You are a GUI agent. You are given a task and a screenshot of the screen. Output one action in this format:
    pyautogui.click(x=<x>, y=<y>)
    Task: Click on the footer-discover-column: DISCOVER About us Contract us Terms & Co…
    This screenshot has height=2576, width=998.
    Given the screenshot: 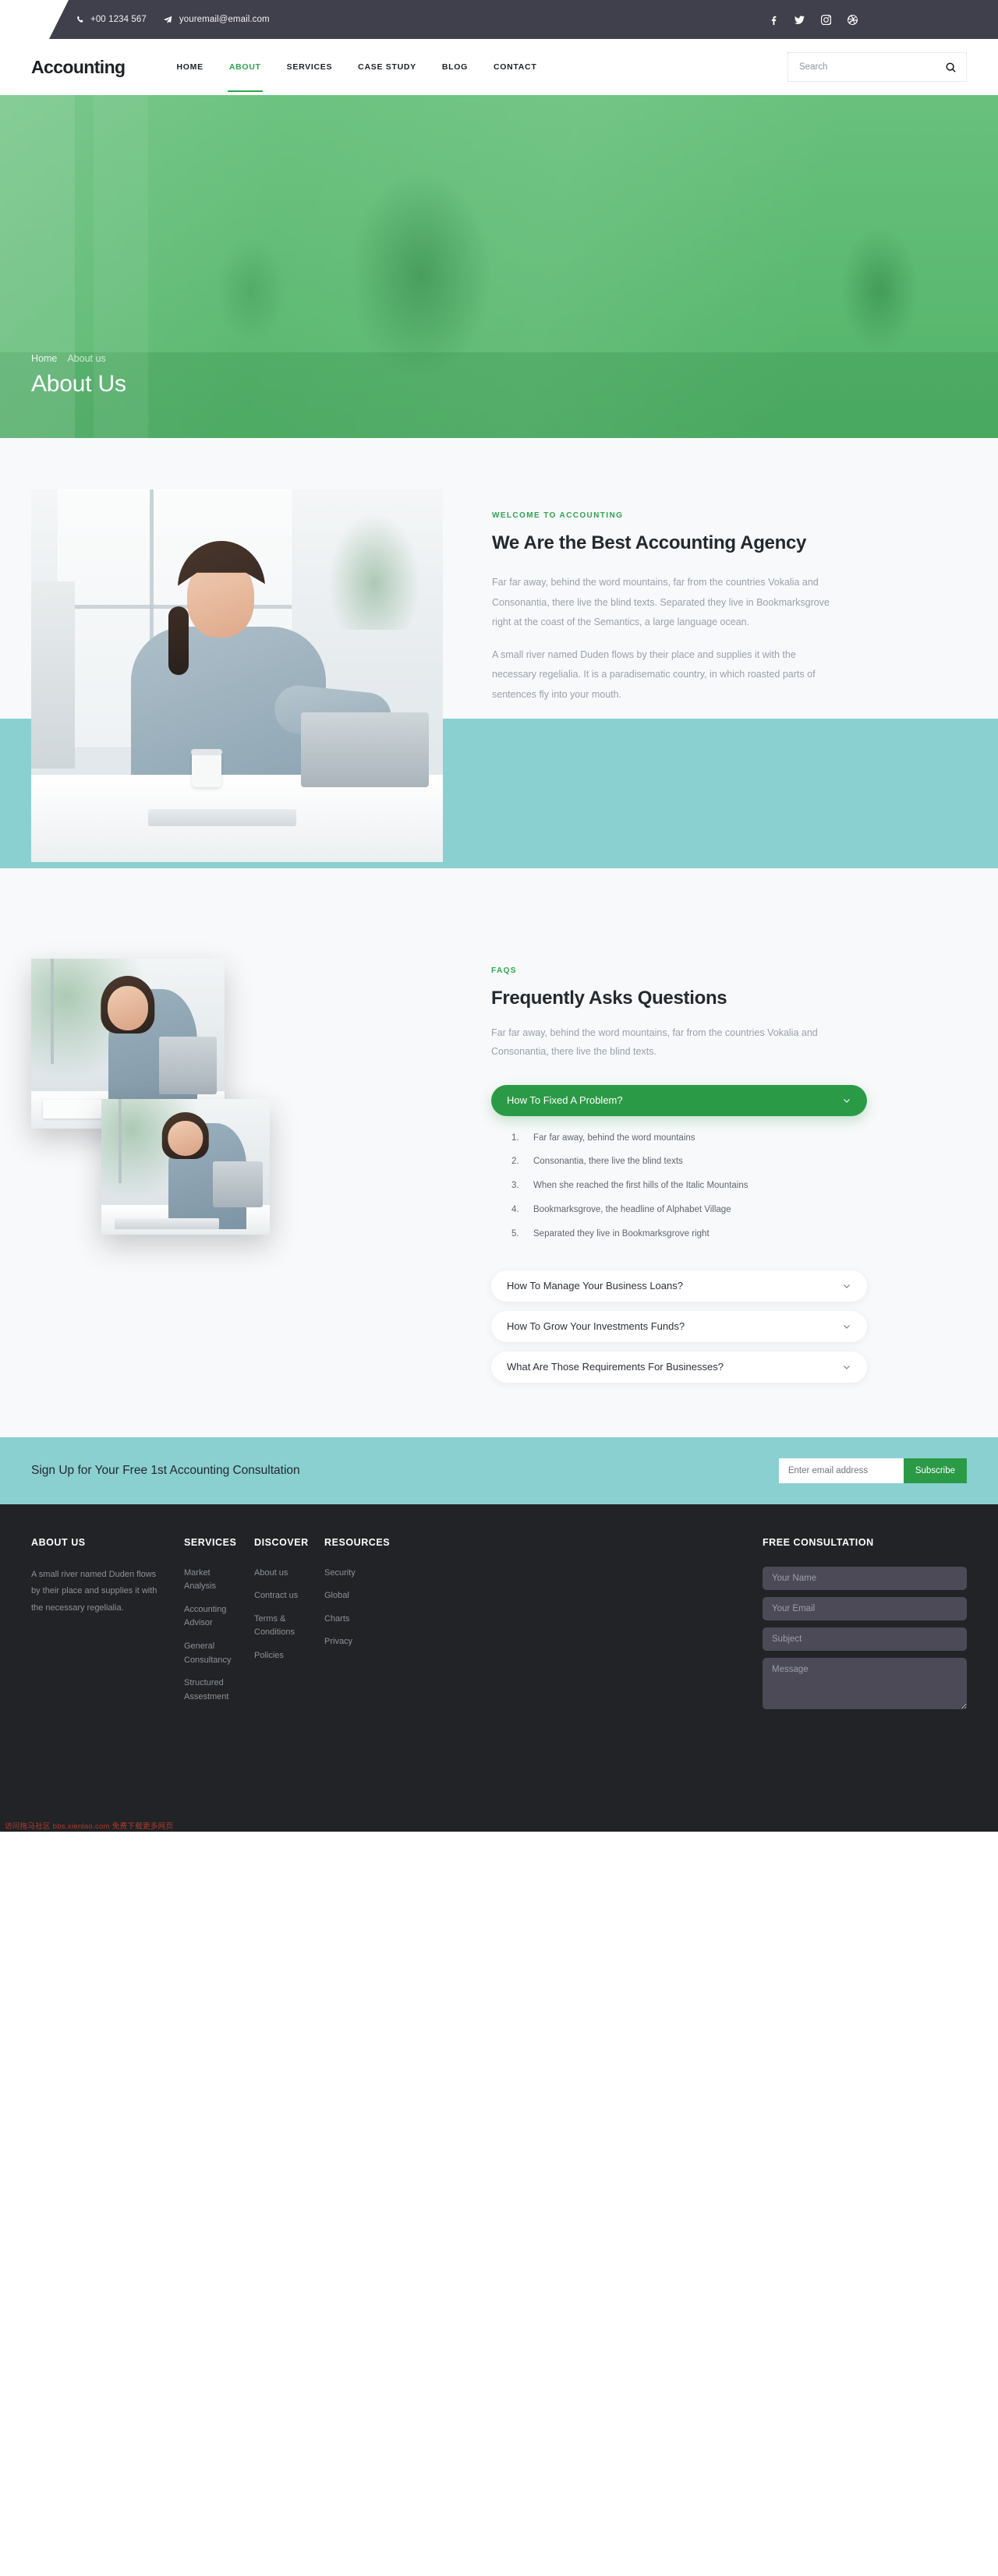 What is the action you would take?
    pyautogui.click(x=289, y=1684)
    